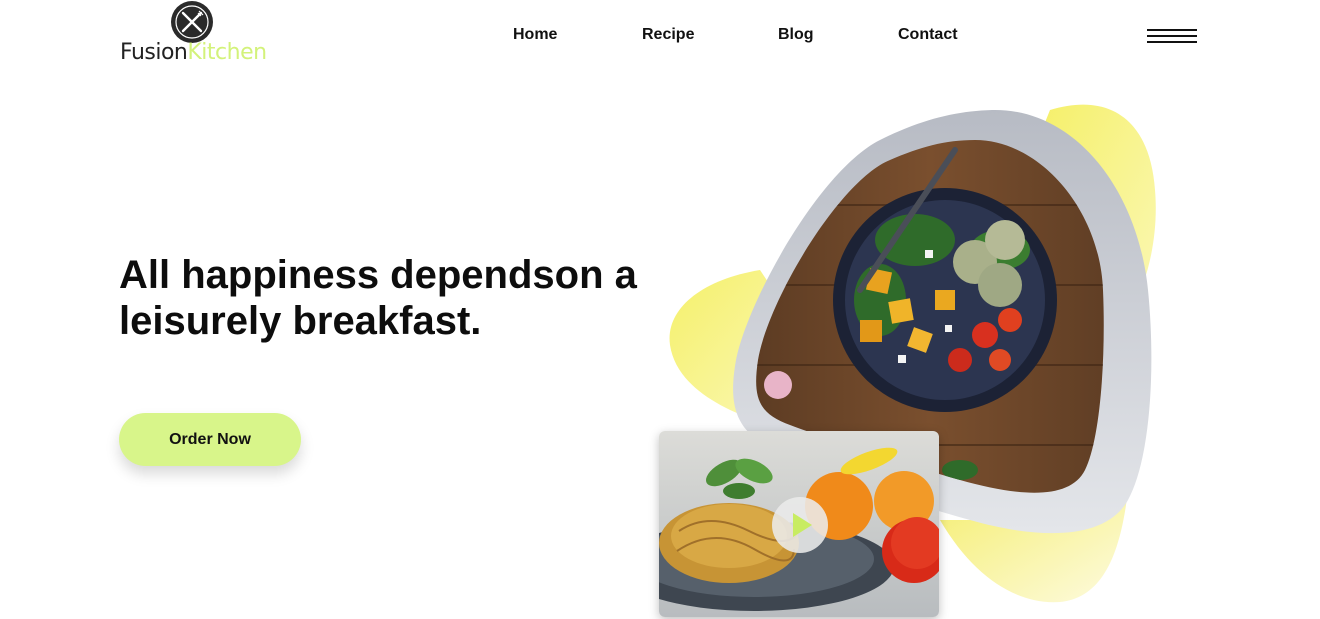 The image size is (1320, 619). I want to click on nav-blog-link: Blog, so click(796, 35).